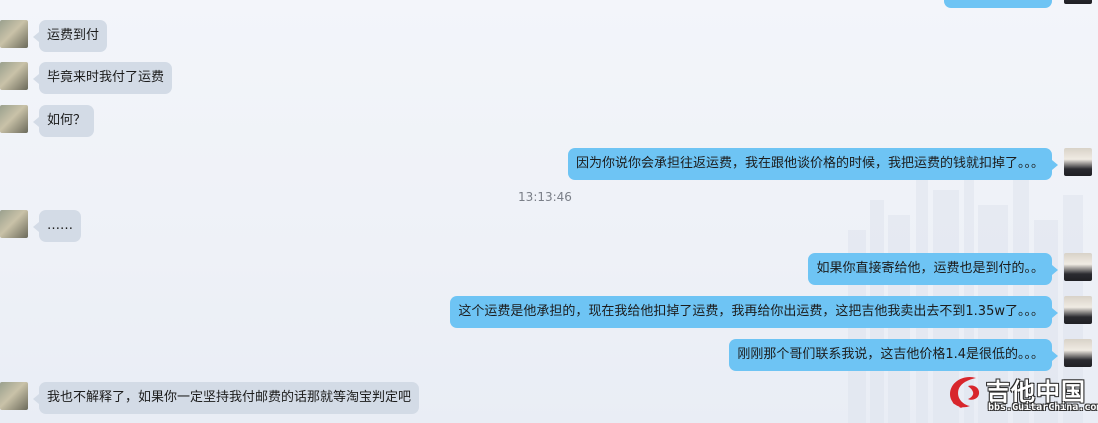  I want to click on message-row: 如何？, so click(549, 122).